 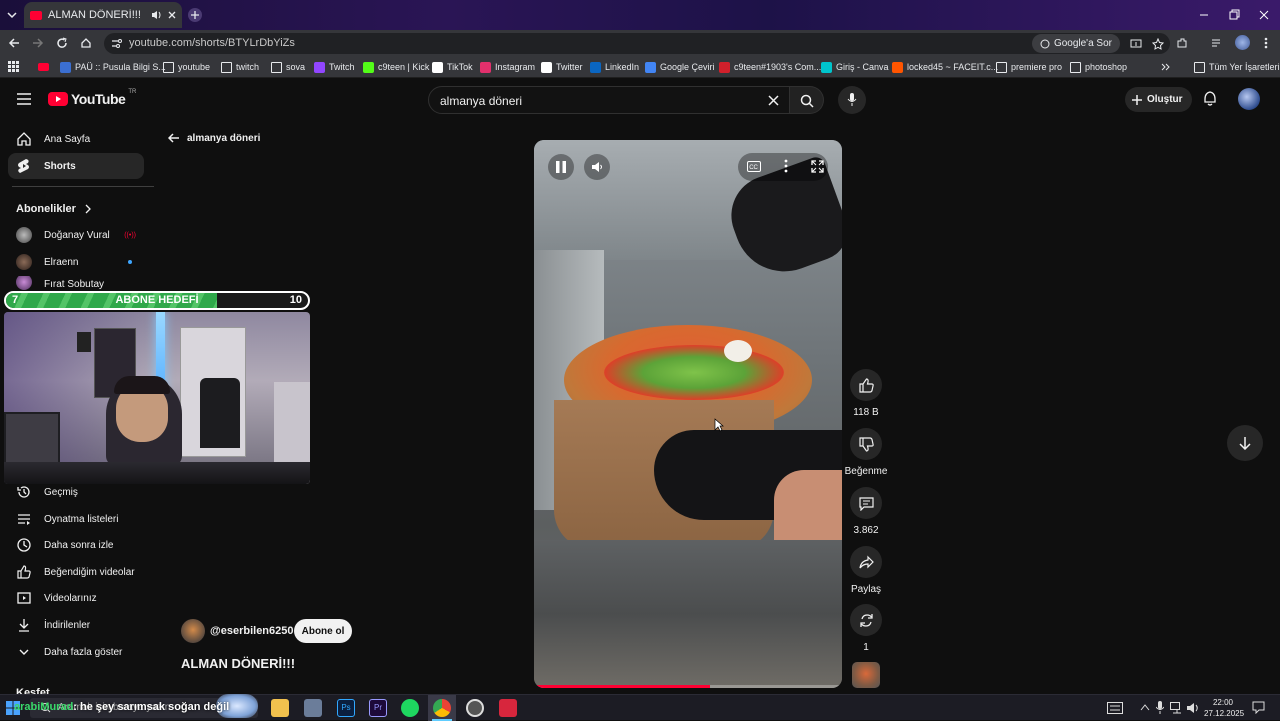 What do you see at coordinates (1182, 43) in the screenshot?
I see `extensions-icon` at bounding box center [1182, 43].